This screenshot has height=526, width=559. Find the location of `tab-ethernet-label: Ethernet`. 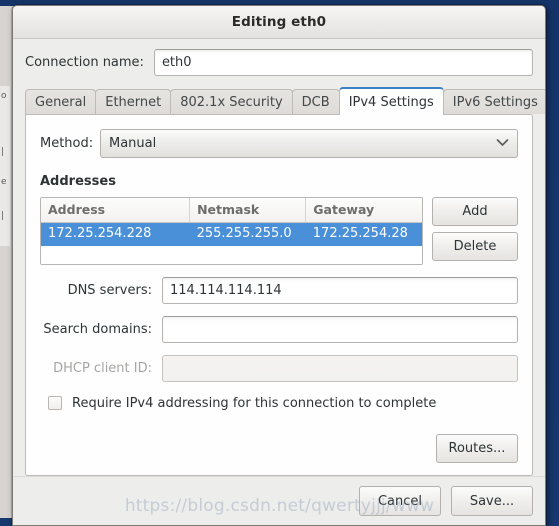

tab-ethernet-label: Ethernet is located at coordinates (133, 102).